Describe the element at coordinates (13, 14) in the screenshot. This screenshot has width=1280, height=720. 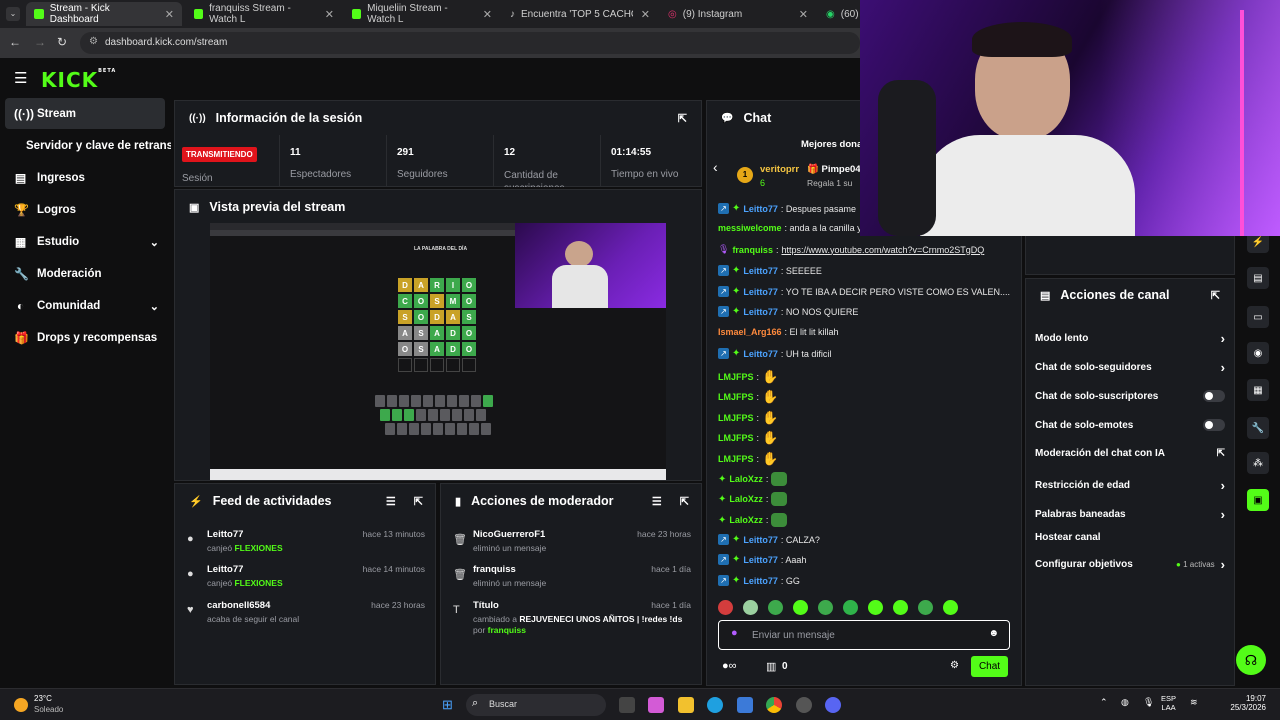
I see `tab-list-button: ⌄` at that location.